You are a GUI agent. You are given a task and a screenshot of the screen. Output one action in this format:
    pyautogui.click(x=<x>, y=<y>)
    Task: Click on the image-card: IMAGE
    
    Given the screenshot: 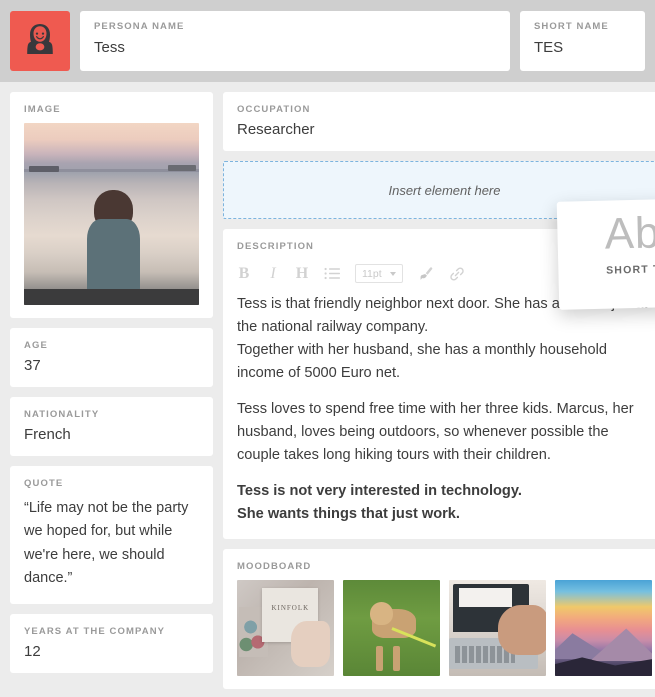 What is the action you would take?
    pyautogui.click(x=111, y=205)
    